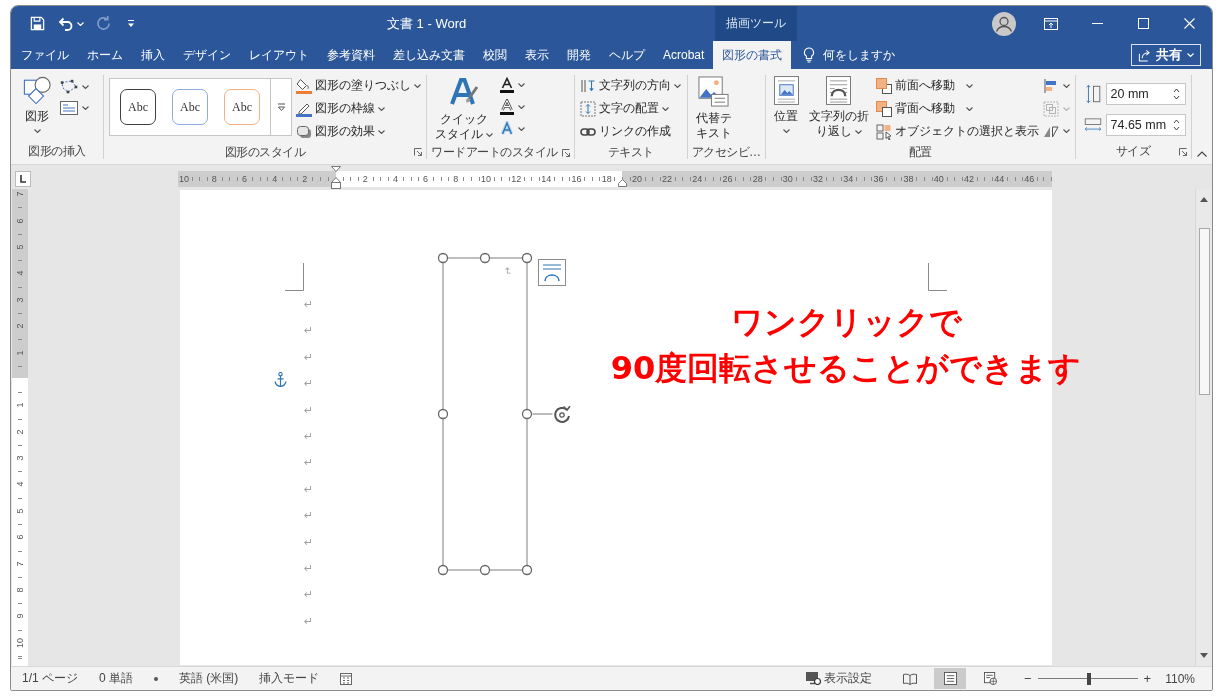  What do you see at coordinates (537, 55) in the screenshot?
I see `ribbon-tab: 表示` at bounding box center [537, 55].